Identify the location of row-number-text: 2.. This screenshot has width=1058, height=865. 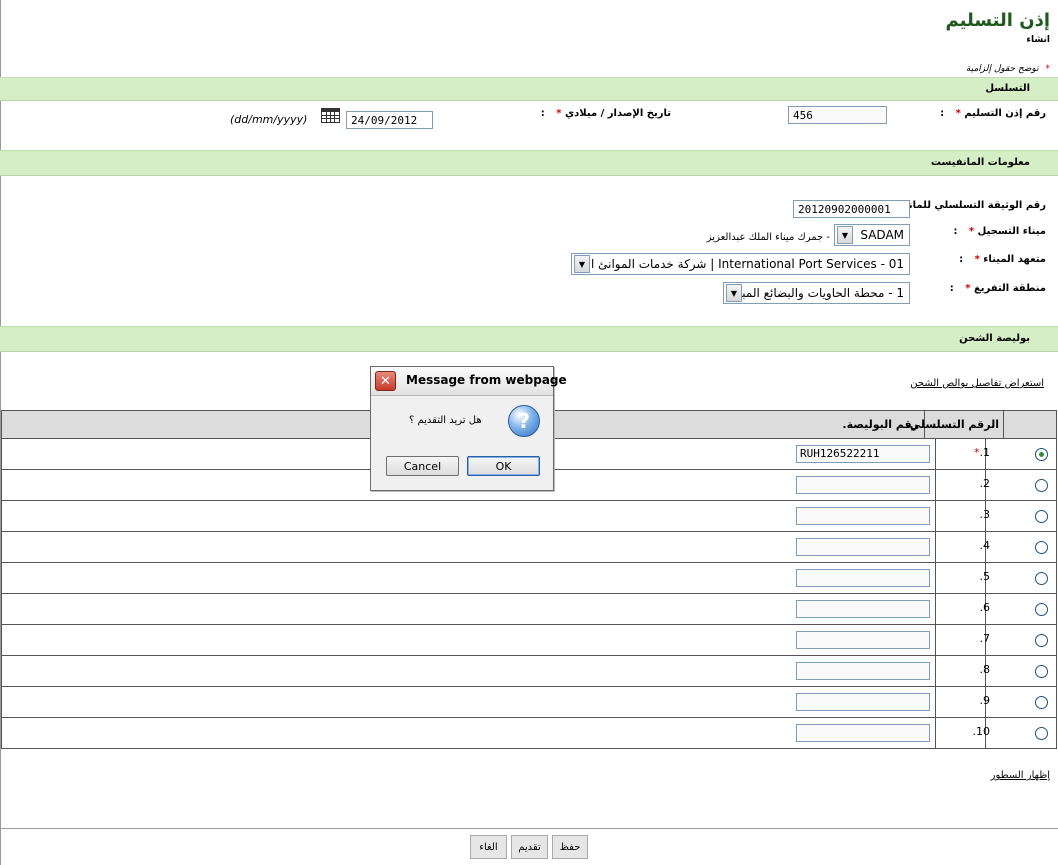
(985, 483).